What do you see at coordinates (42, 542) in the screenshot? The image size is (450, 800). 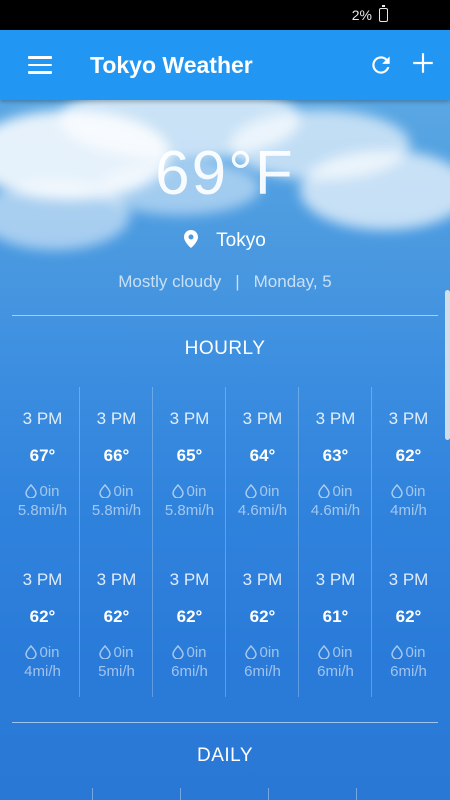 I see `hourly-column: 3 PM 67° 0in 5.8mi/h 3 PM 62° 0in 4mi/h` at bounding box center [42, 542].